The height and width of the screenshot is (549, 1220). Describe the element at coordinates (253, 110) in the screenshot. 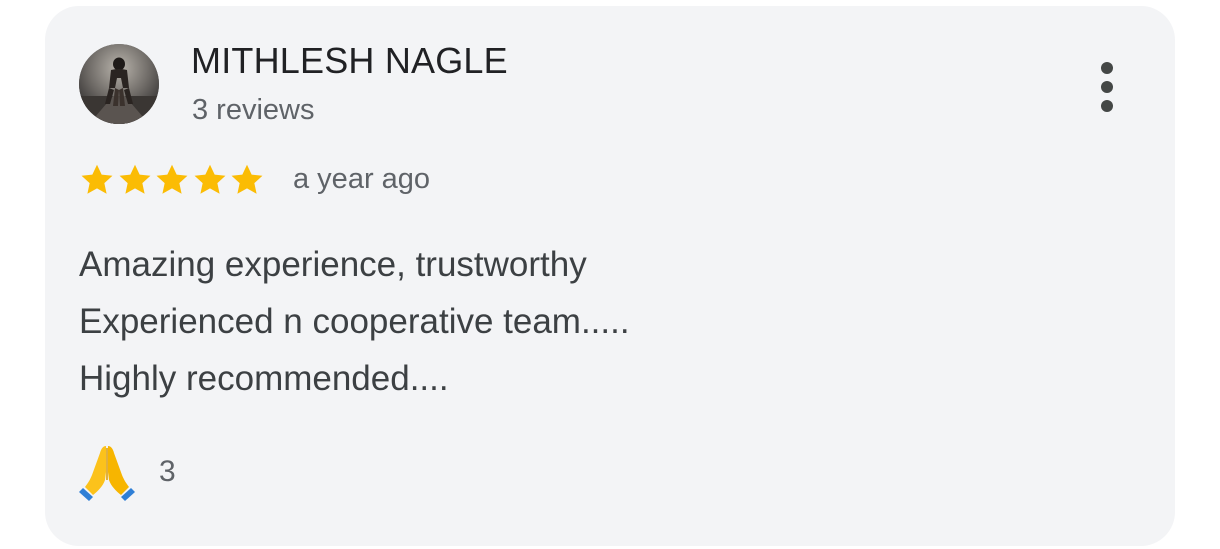

I see `author-review-count: 3 reviews` at that location.